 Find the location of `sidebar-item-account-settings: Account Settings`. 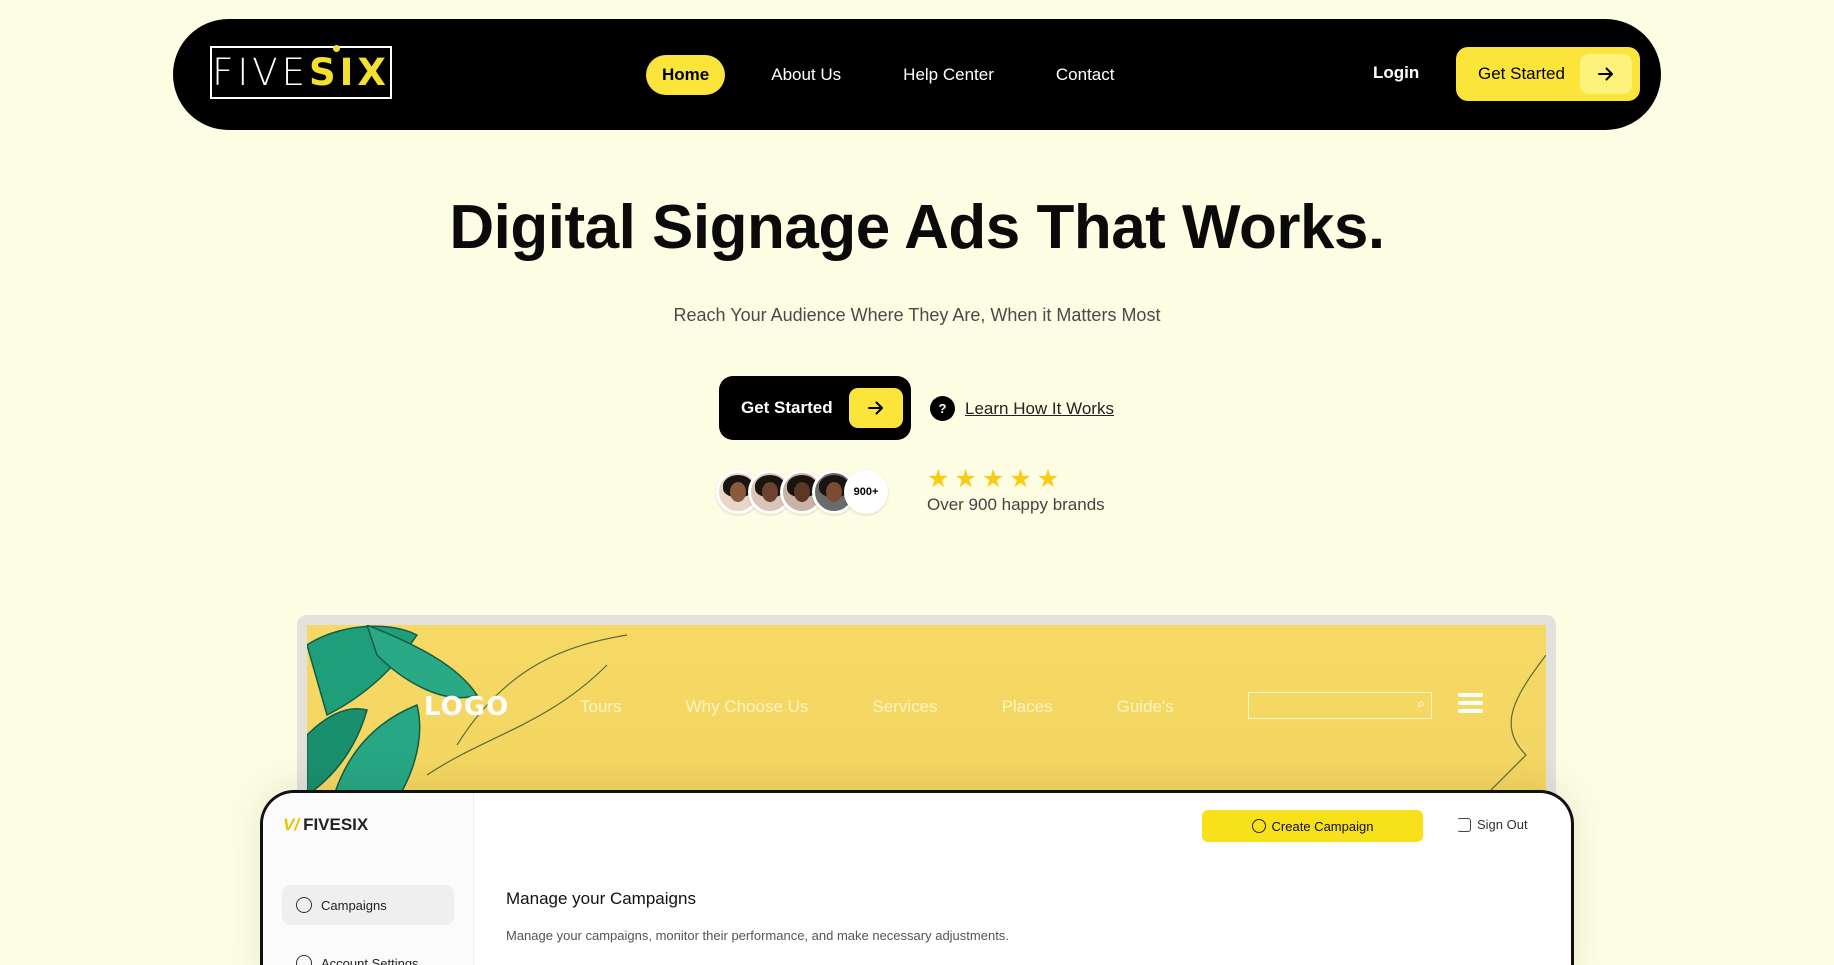

sidebar-item-account-settings: Account Settings is located at coordinates (368, 954).